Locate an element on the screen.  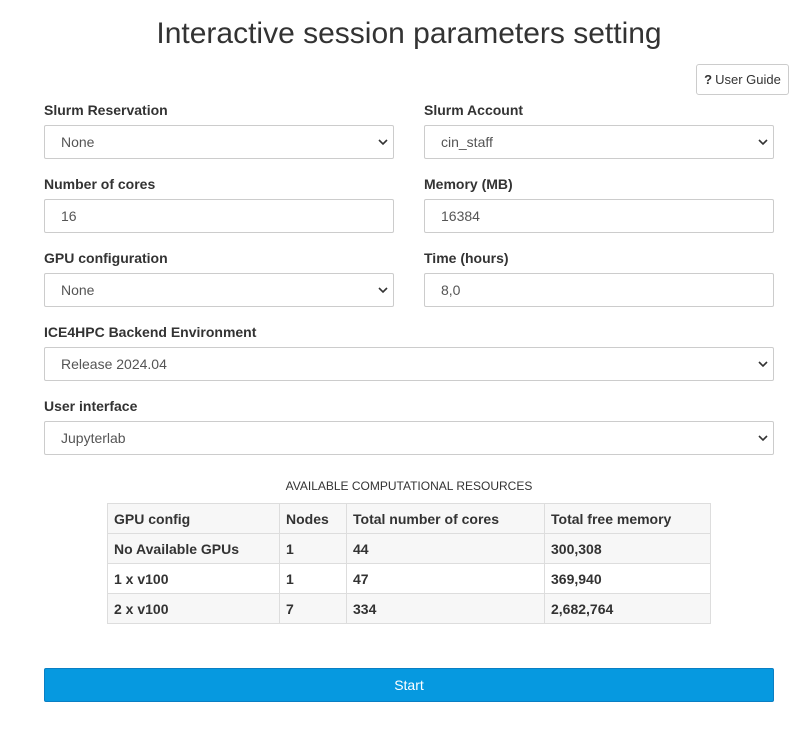
table-cell: 300,308 is located at coordinates (627, 548).